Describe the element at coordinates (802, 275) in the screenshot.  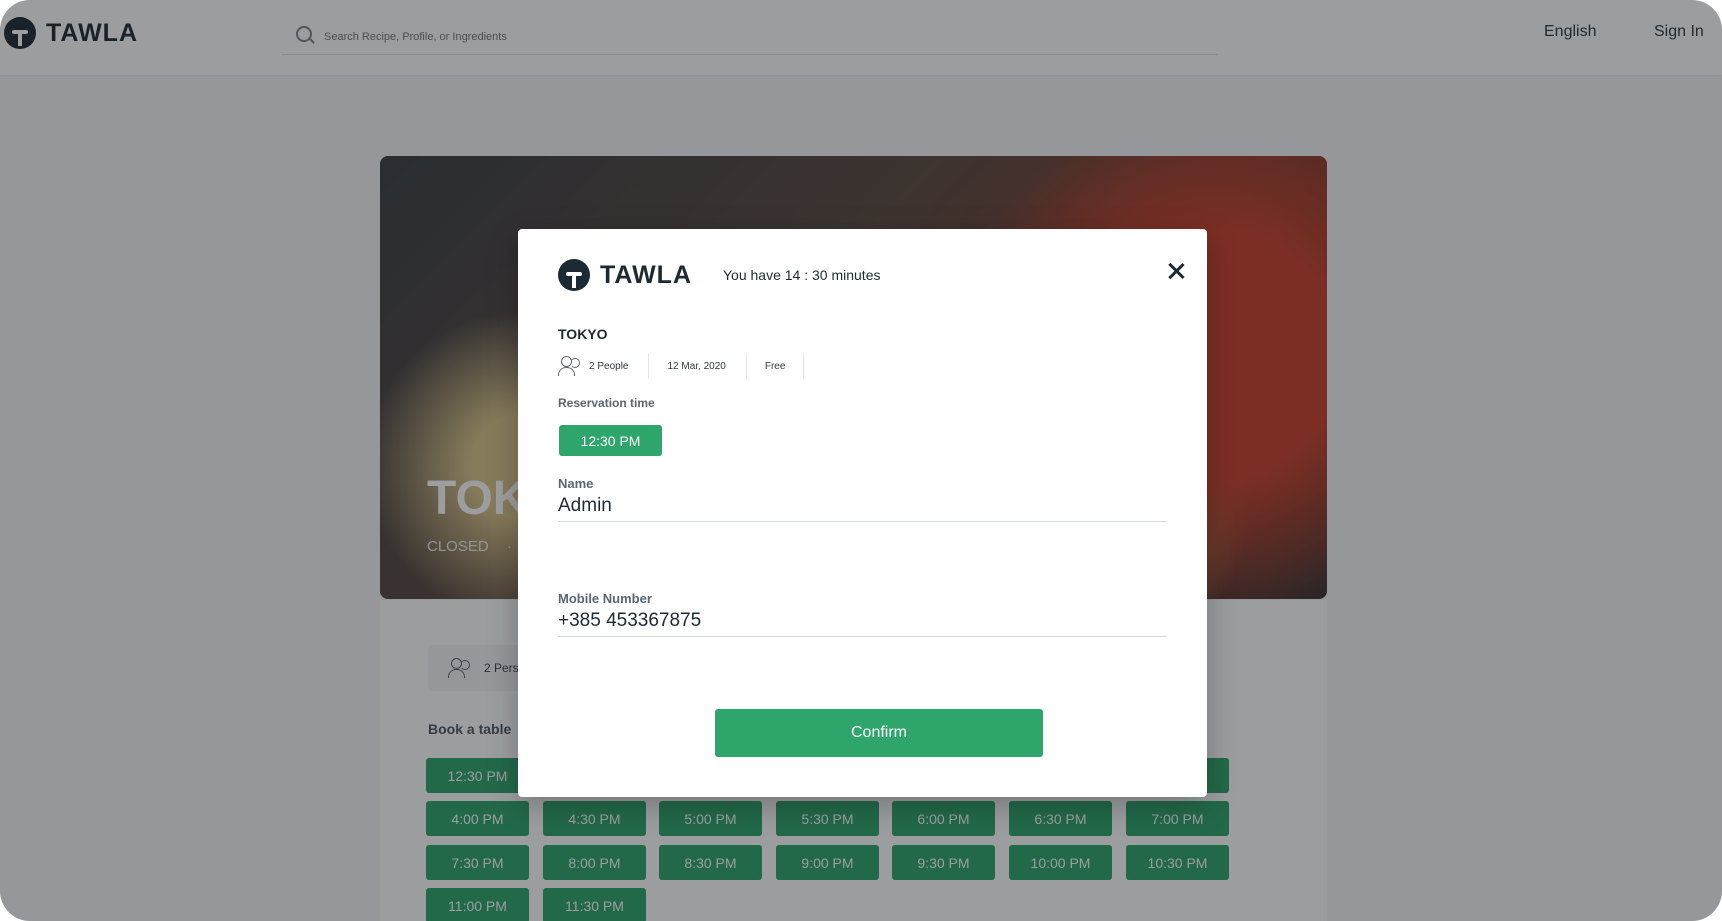
I see `reservation-timer: You have 14 : 30 minutes` at that location.